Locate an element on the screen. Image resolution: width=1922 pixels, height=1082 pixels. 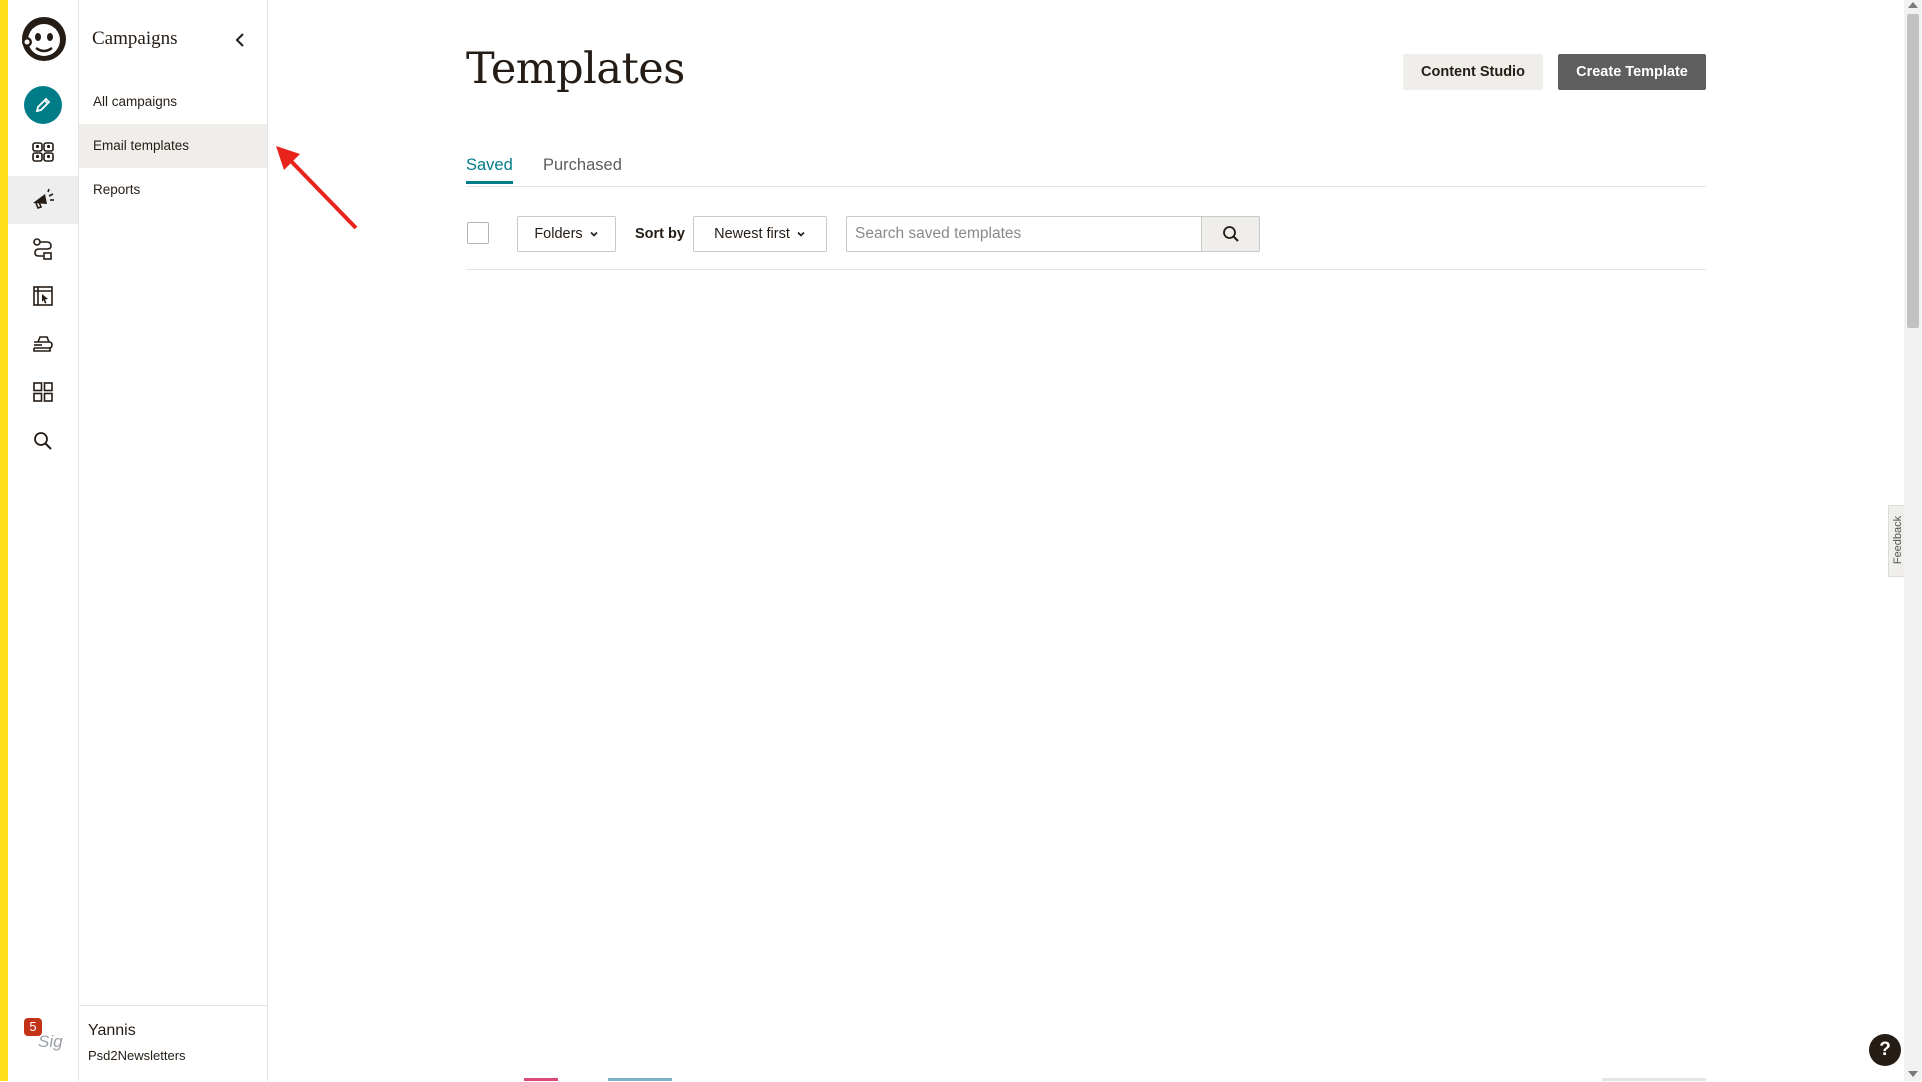
sort-value: Newest first is located at coordinates (752, 234).